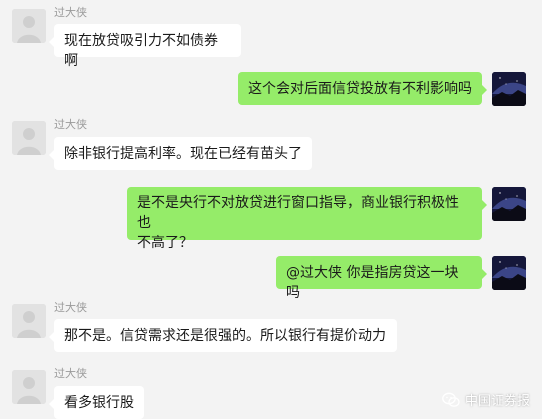  I want to click on watermark: 中国证券报, so click(486, 399).